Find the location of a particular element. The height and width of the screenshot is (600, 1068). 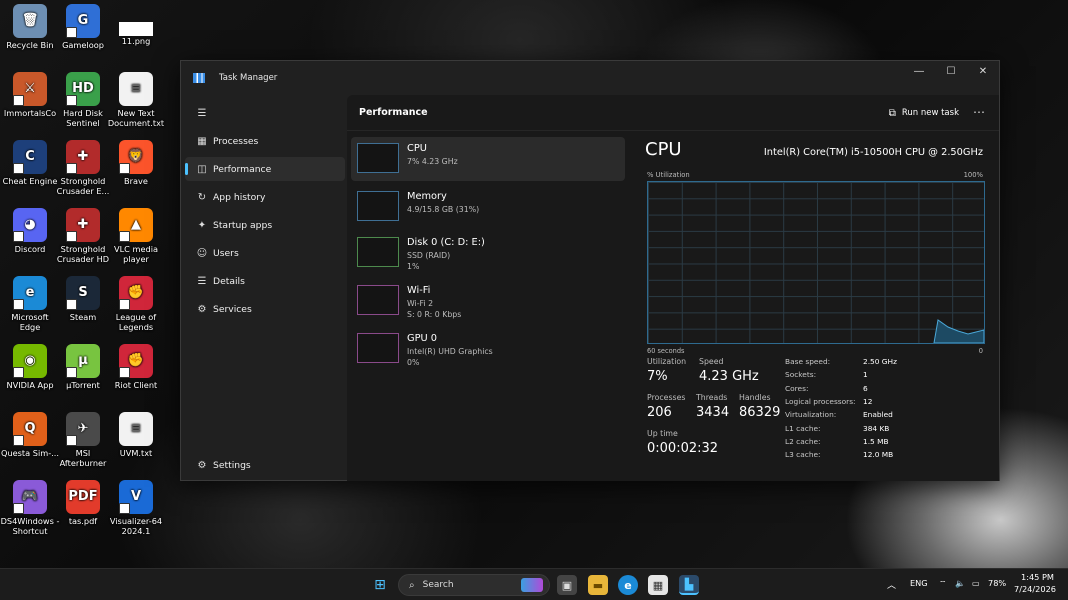

desktop-icon: ⚔ ImmortalsCo is located at coordinates (30, 102).